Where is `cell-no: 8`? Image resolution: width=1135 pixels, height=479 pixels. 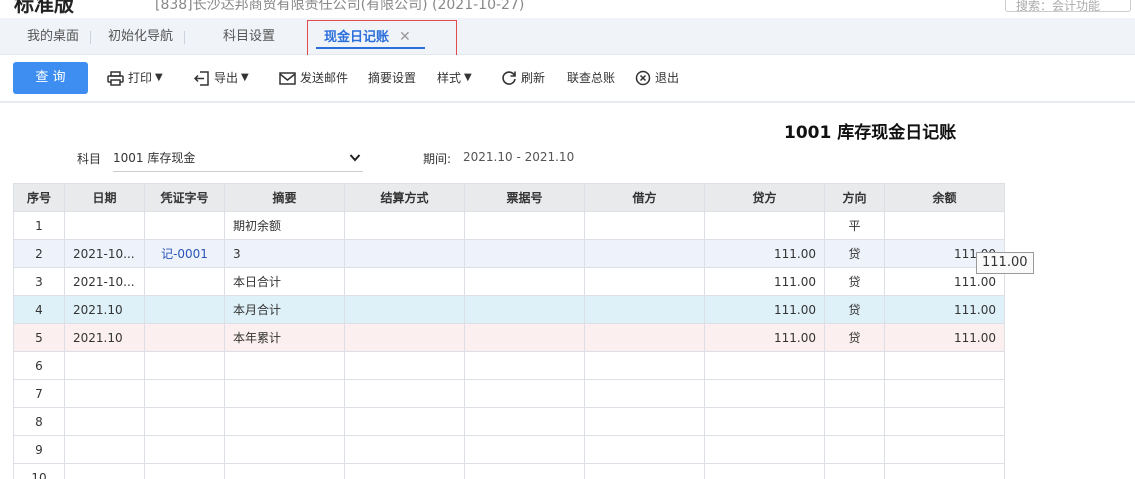 cell-no: 8 is located at coordinates (39, 421).